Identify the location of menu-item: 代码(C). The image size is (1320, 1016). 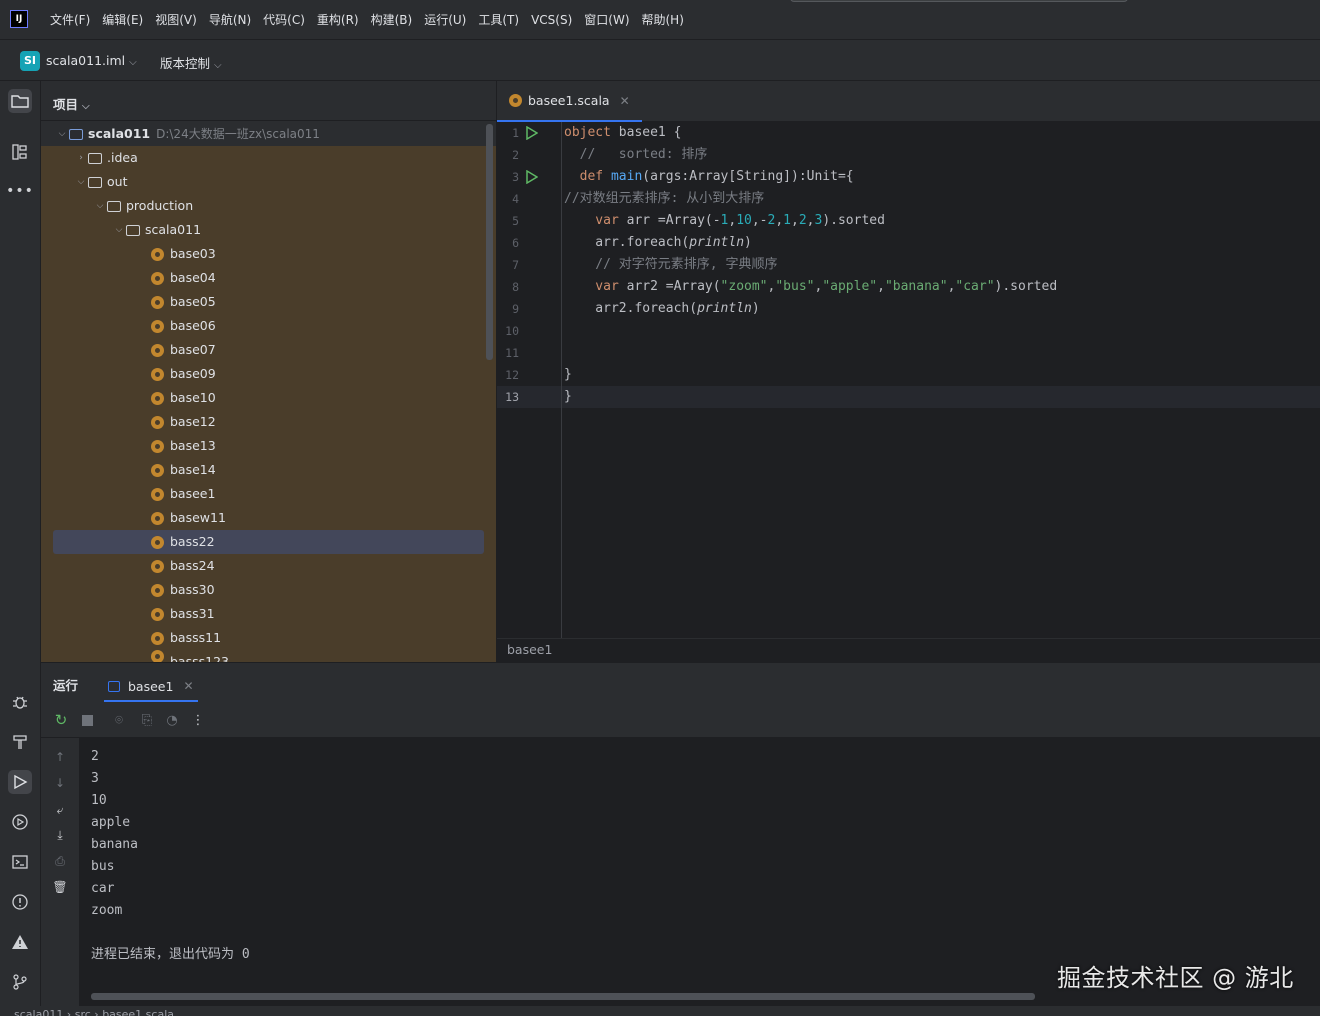
(284, 20).